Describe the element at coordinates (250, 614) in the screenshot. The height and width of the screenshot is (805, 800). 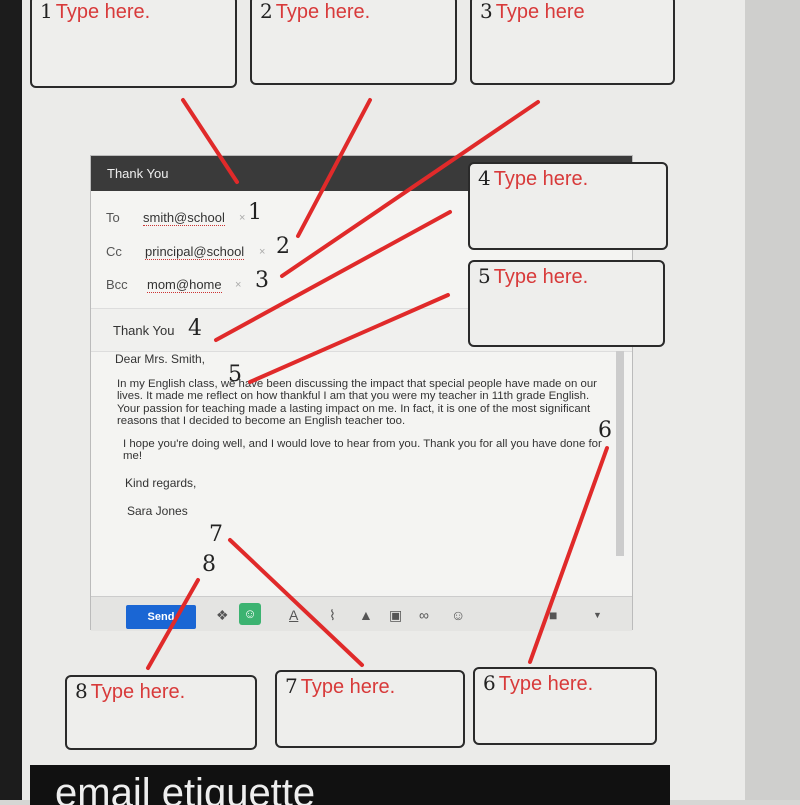
I see `bitmoji-icon: ☺` at that location.